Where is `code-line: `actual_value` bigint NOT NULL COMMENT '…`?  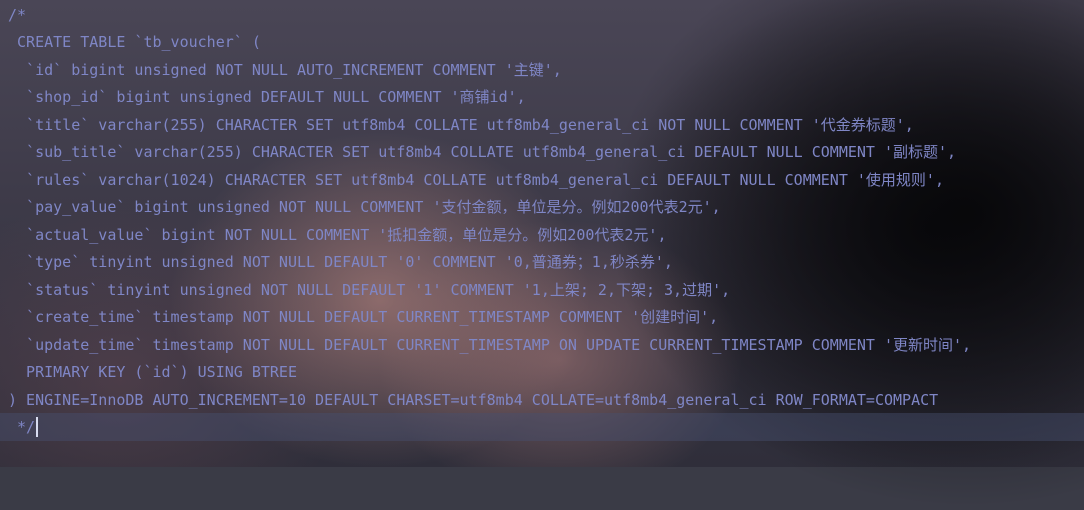
code-line: `actual_value` bigint NOT NULL COMMENT '… is located at coordinates (337, 235).